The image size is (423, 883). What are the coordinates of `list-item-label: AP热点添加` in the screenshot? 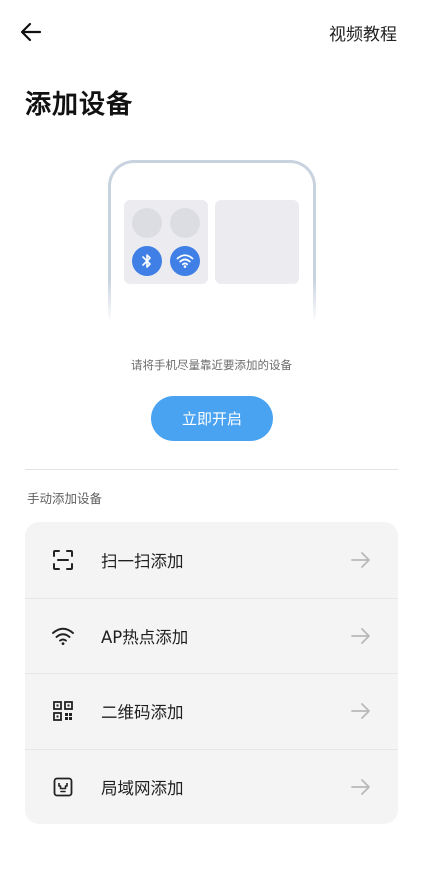 It's located at (145, 637).